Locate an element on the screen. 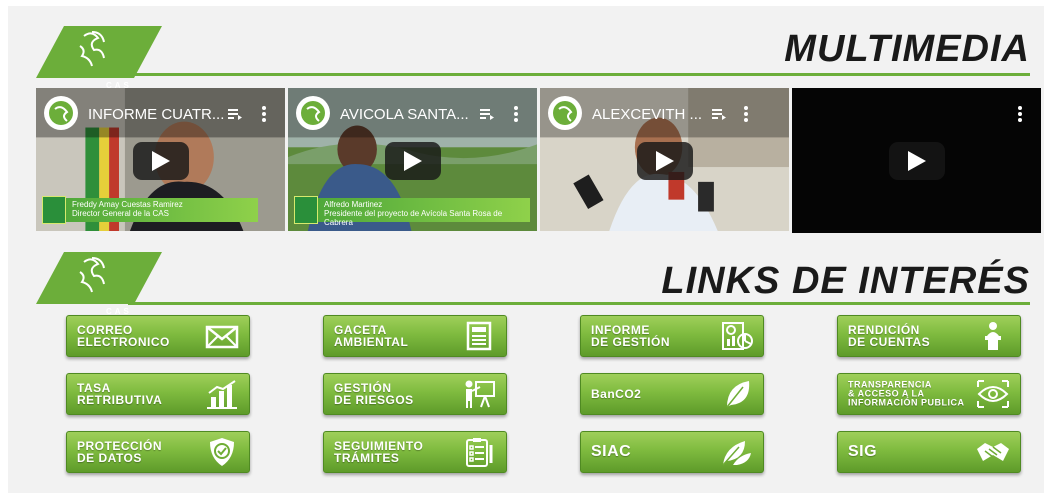 Image resolution: width=1052 pixels, height=499 pixels. link-gestion-de-riesgos: GESTIÓN DE RIESGOS is located at coordinates (415, 394).